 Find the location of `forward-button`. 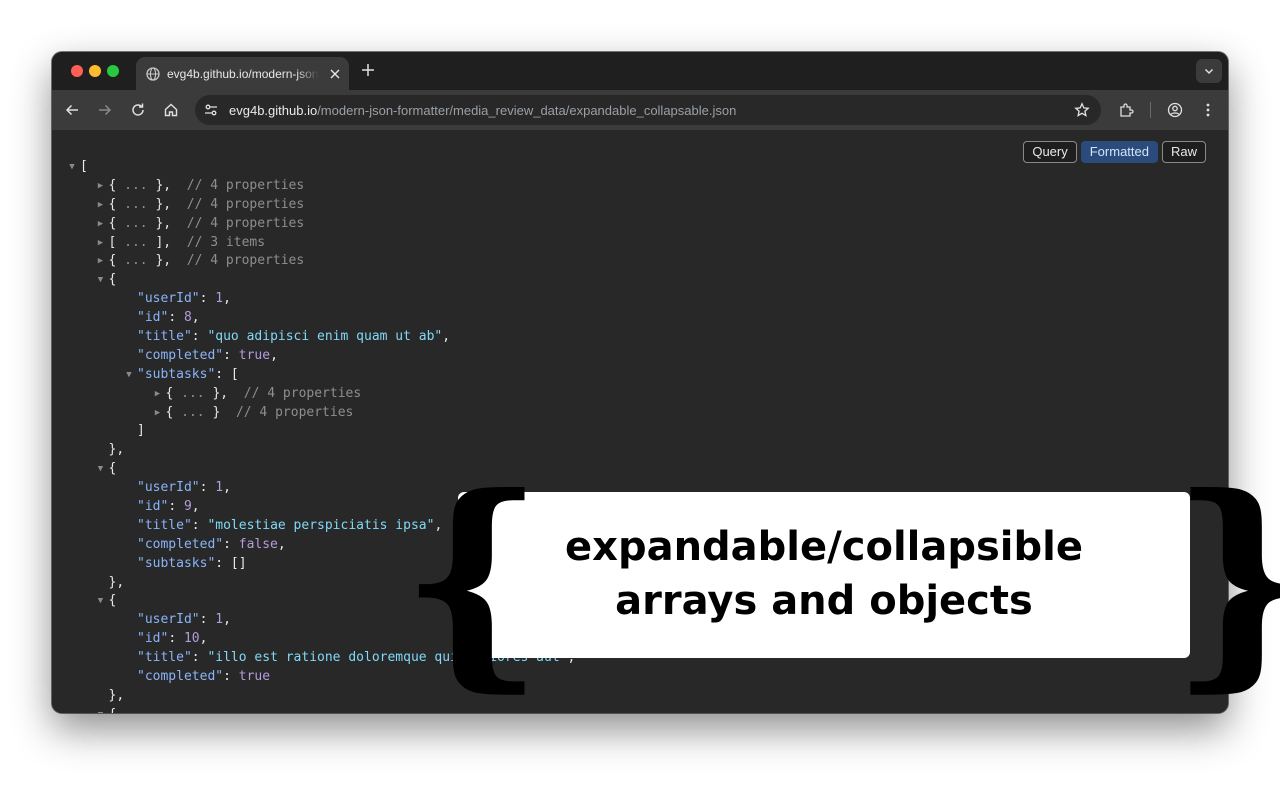

forward-button is located at coordinates (105, 110).